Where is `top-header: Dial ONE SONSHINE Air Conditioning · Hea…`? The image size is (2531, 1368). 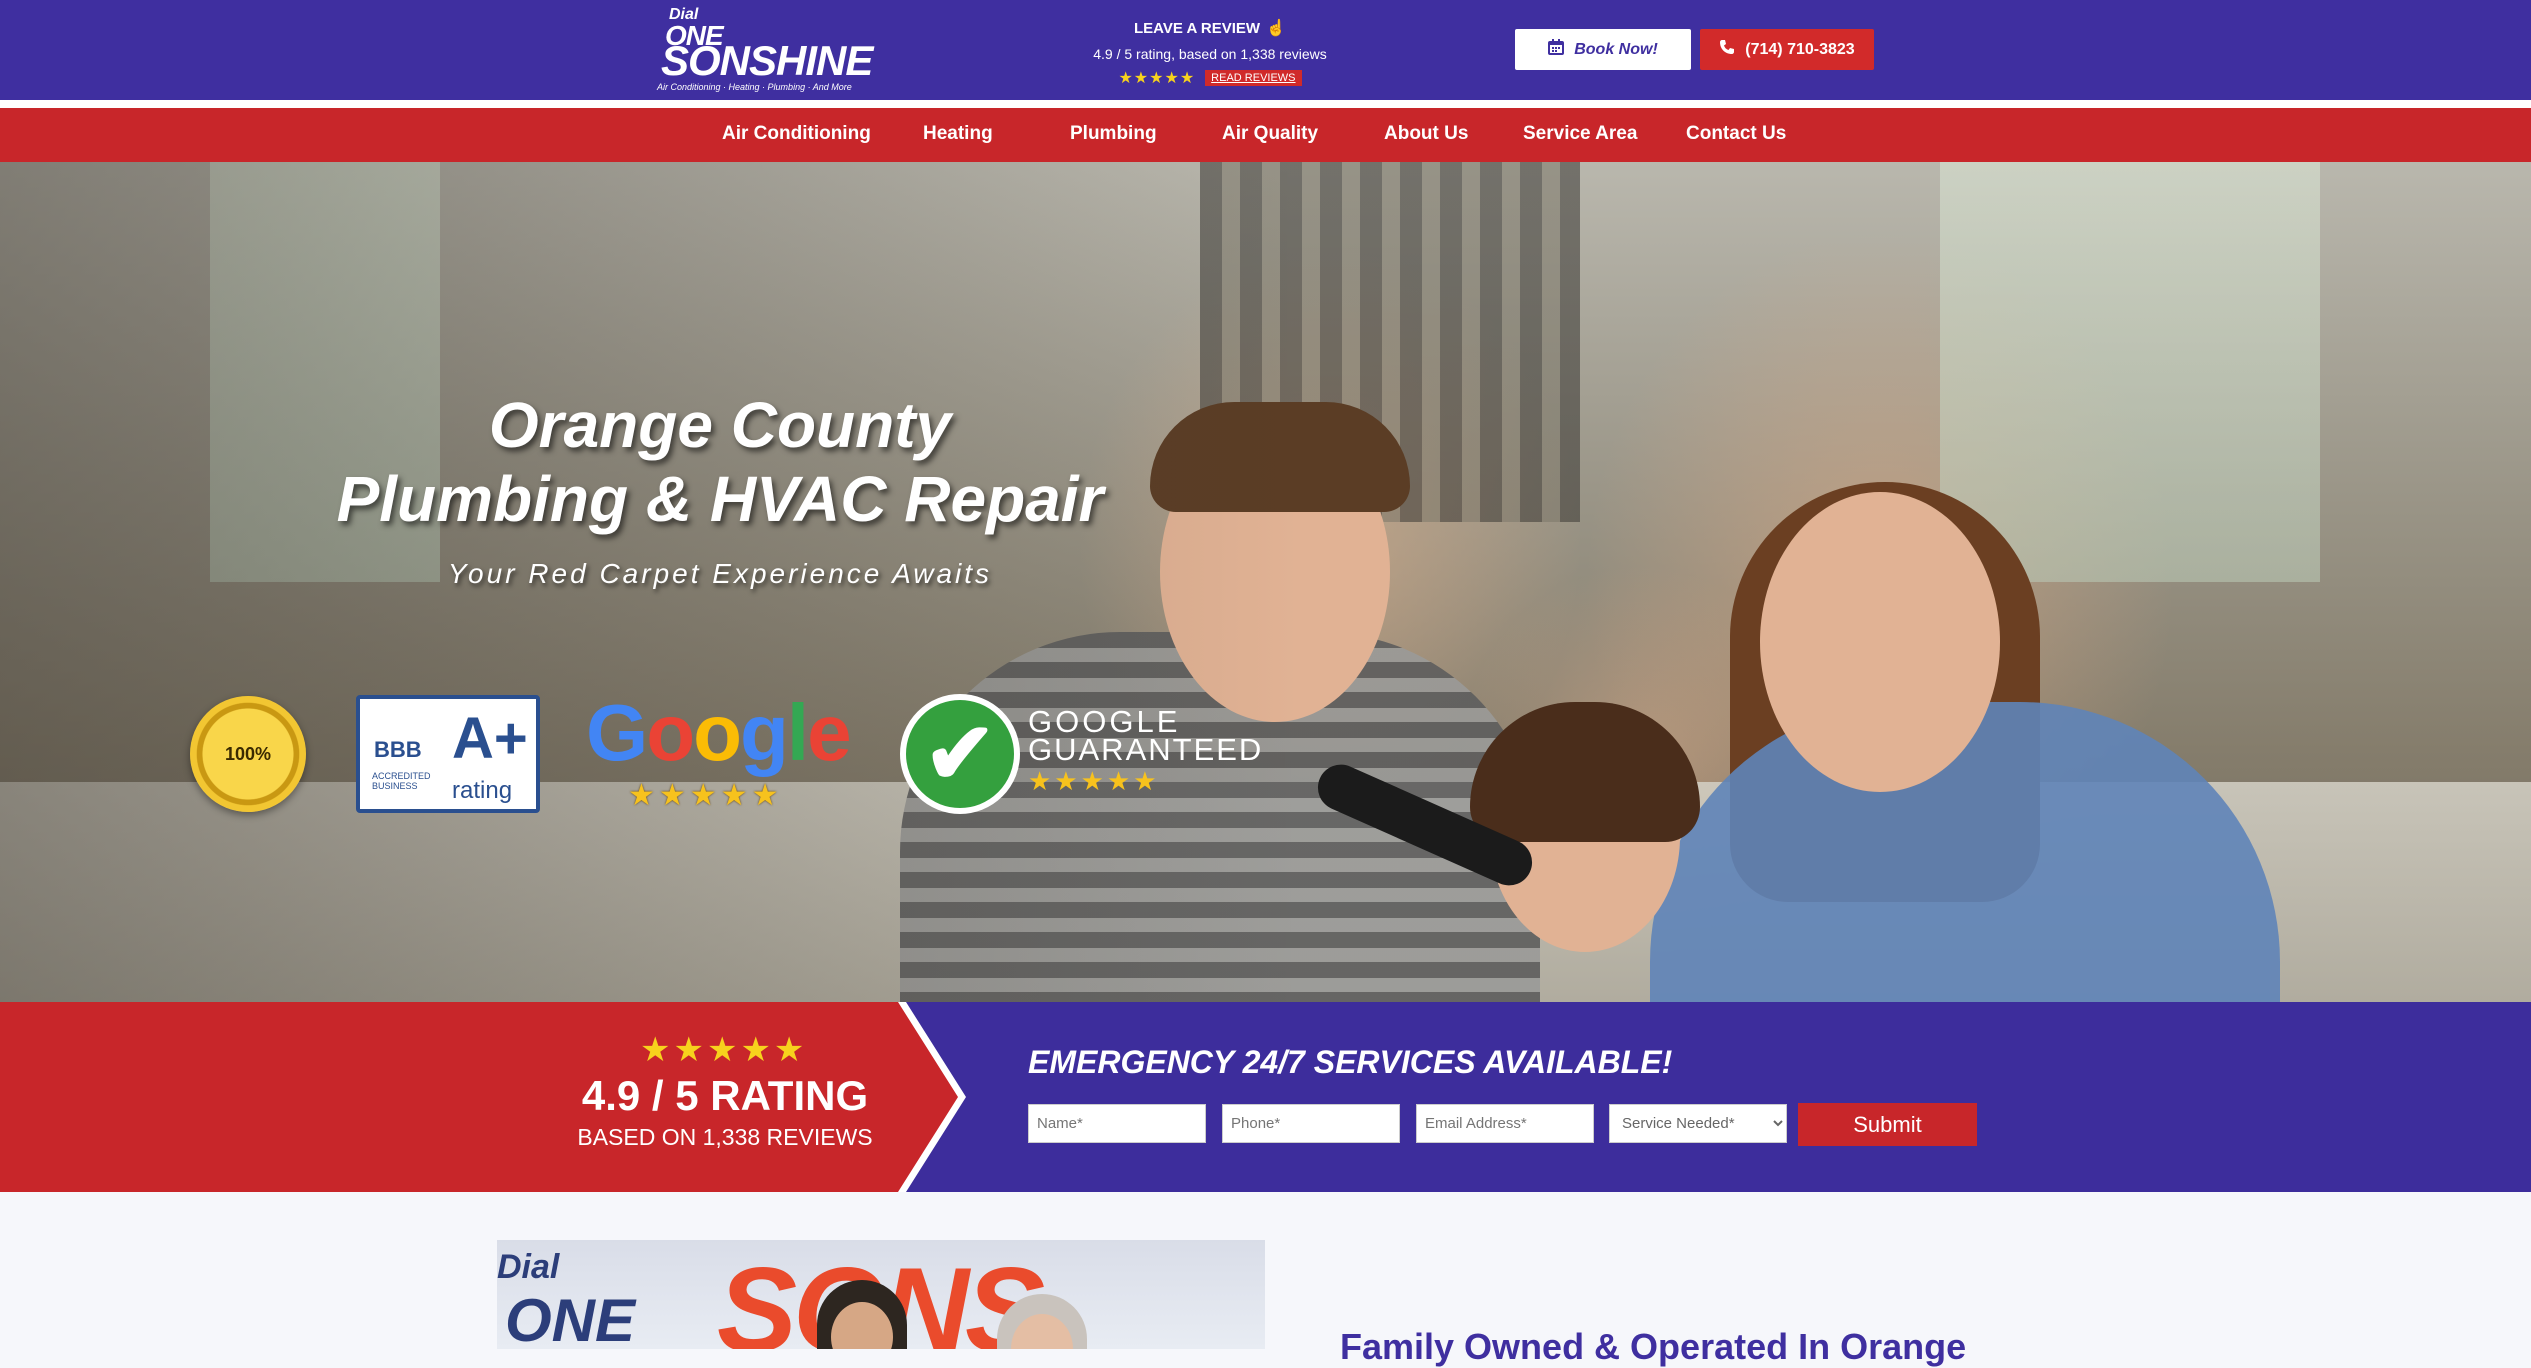
top-header: Dial ONE SONSHINE Air Conditioning · Hea… is located at coordinates (1265, 50).